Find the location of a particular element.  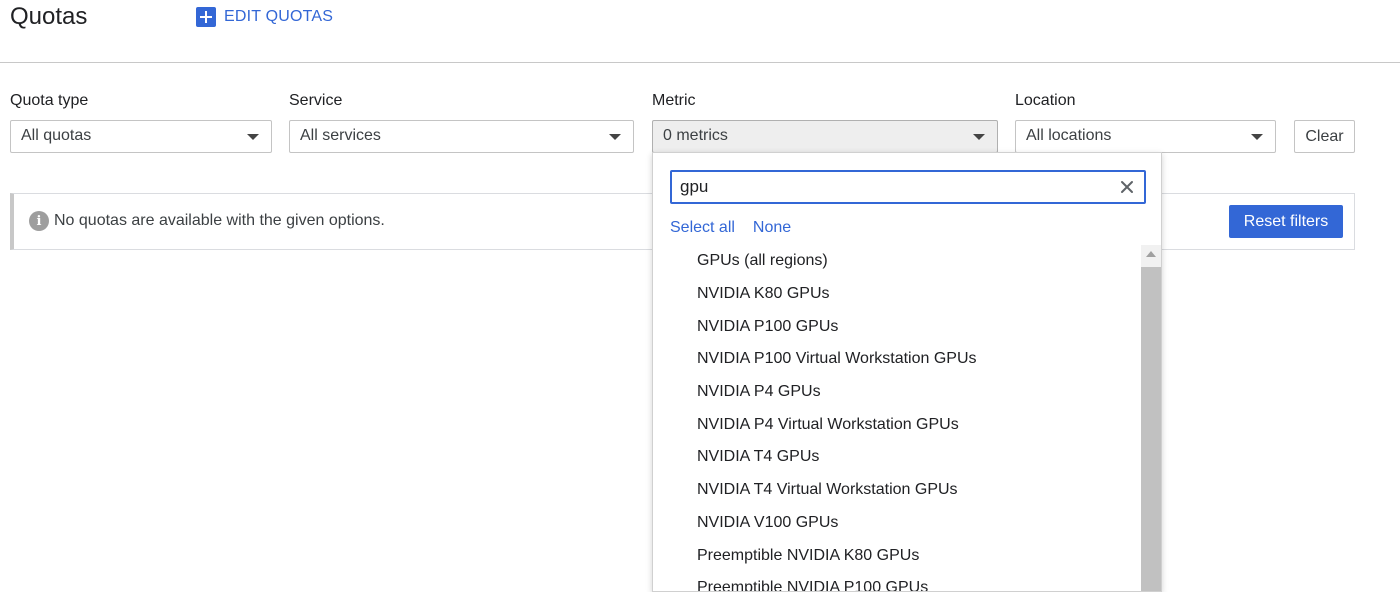

location-label: Location is located at coordinates (1045, 100).